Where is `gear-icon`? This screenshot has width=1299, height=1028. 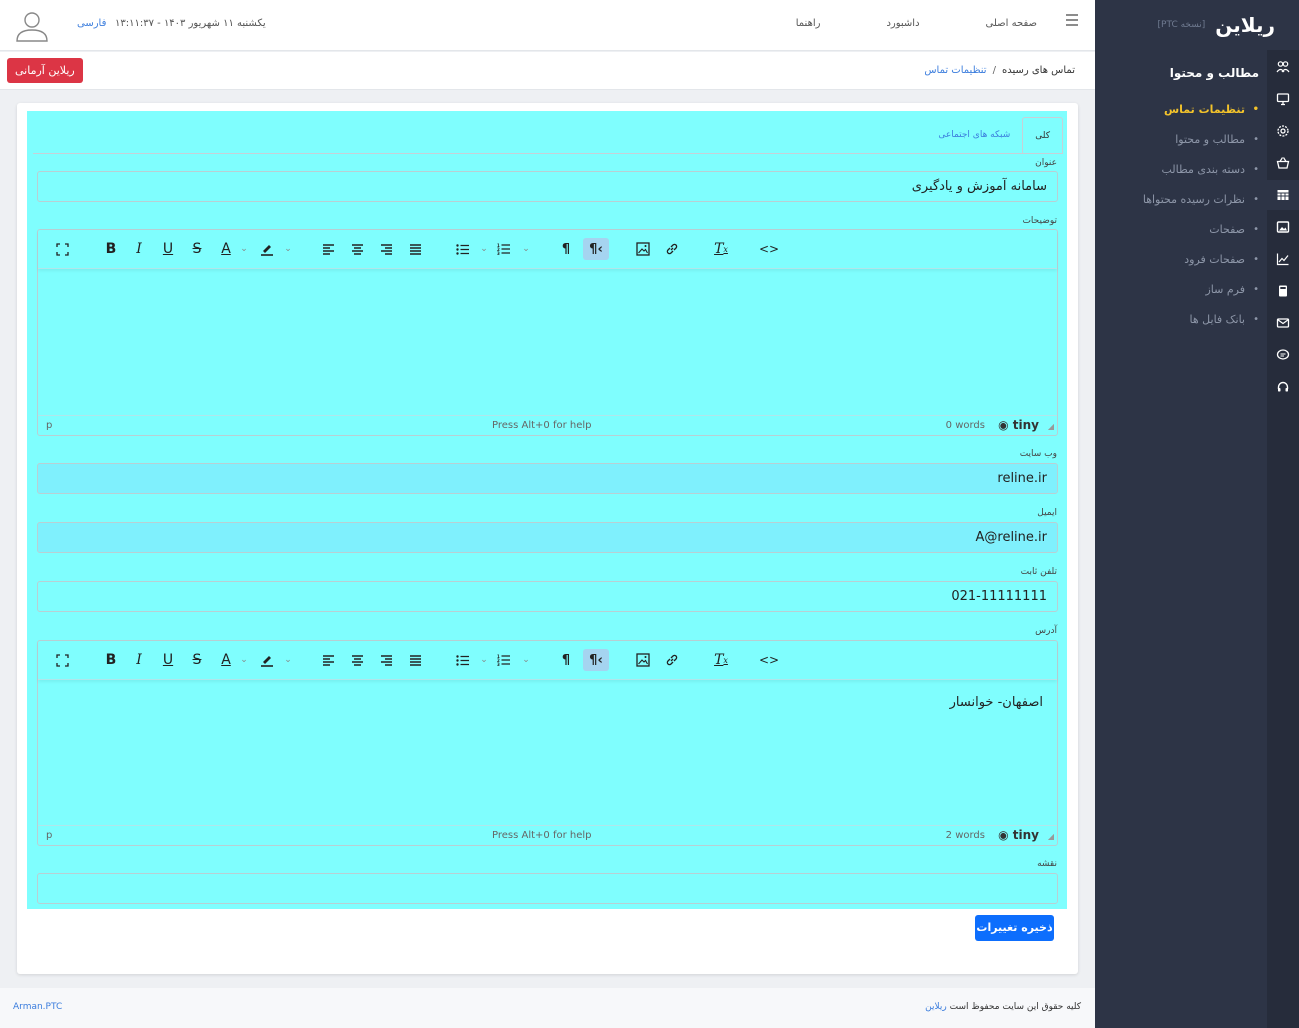 gear-icon is located at coordinates (1283, 131).